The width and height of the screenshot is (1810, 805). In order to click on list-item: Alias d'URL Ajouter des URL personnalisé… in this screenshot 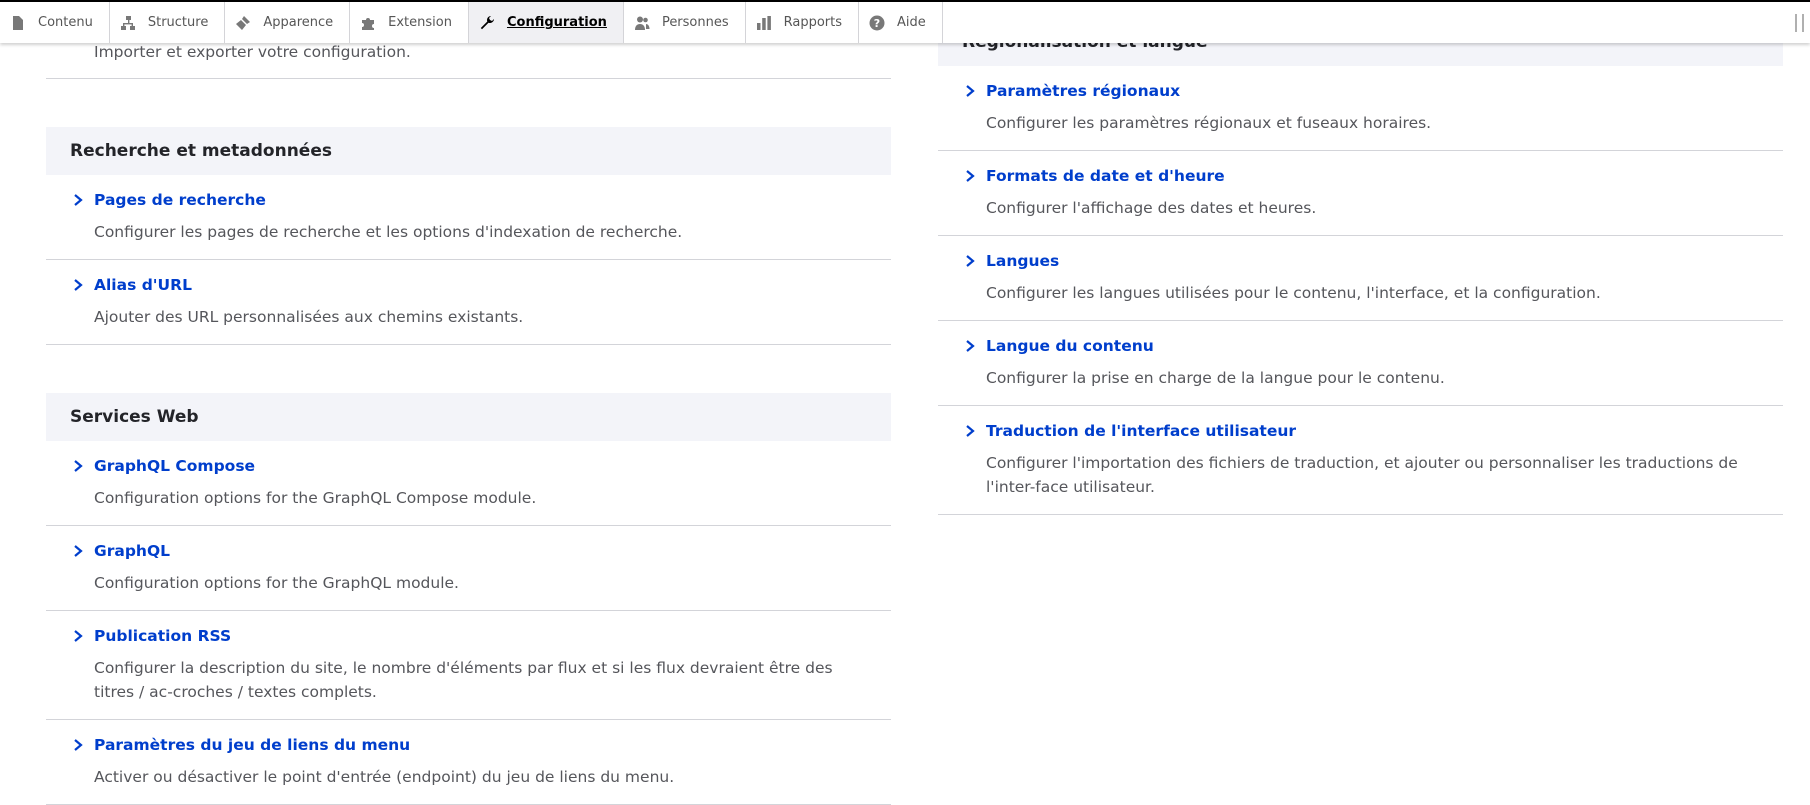, I will do `click(468, 302)`.